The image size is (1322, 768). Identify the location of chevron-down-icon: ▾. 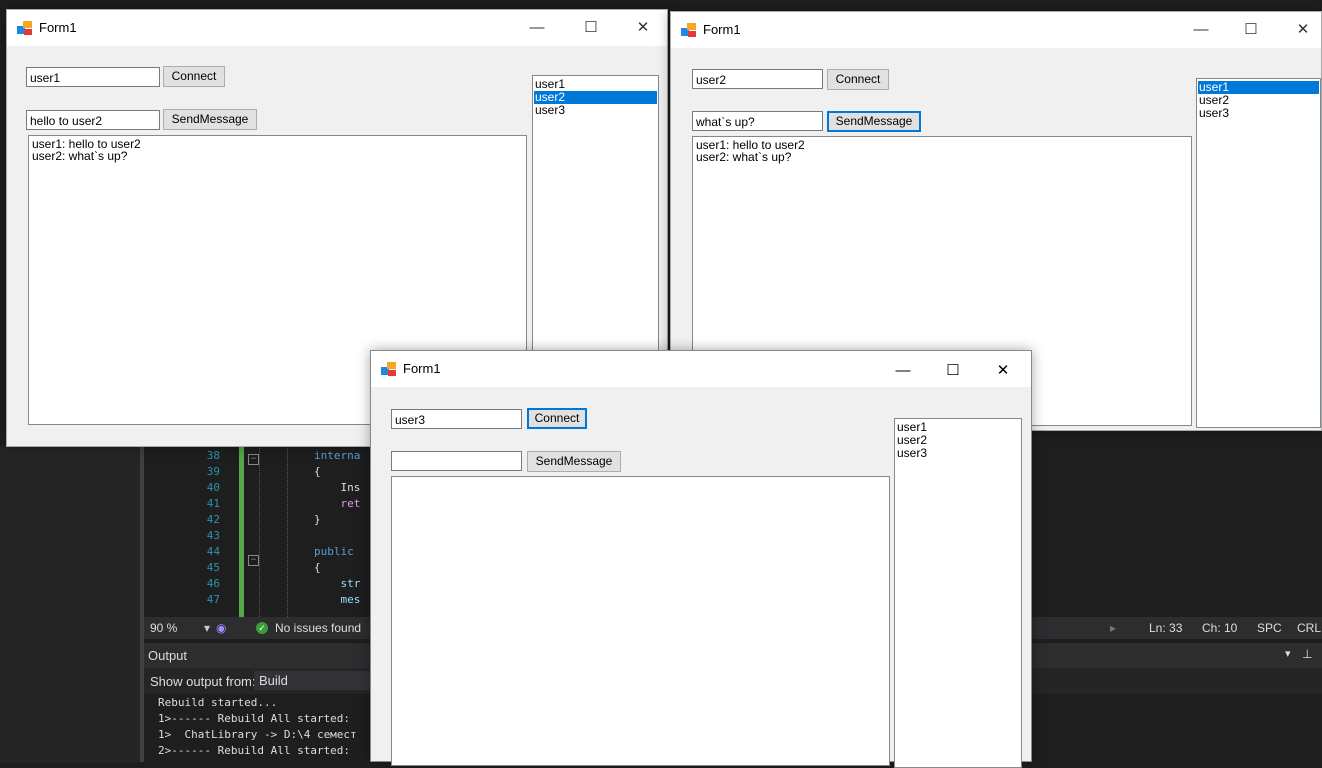
(207, 628).